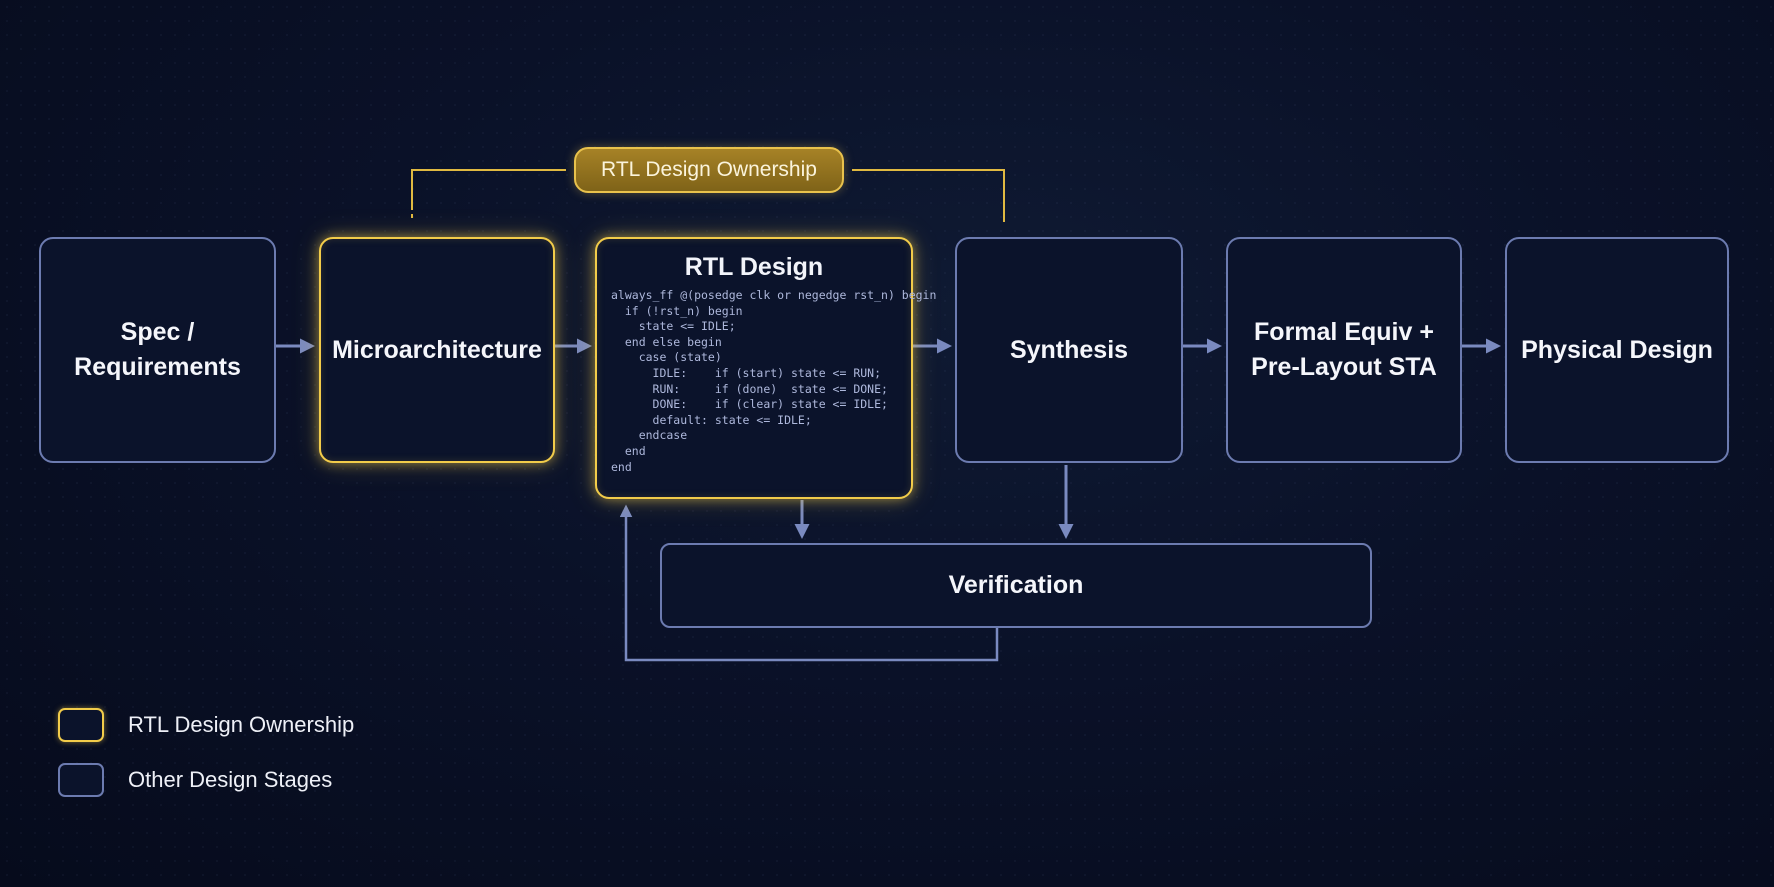 Image resolution: width=1774 pixels, height=887 pixels. What do you see at coordinates (754, 267) in the screenshot?
I see `stage-label: RTL Design` at bounding box center [754, 267].